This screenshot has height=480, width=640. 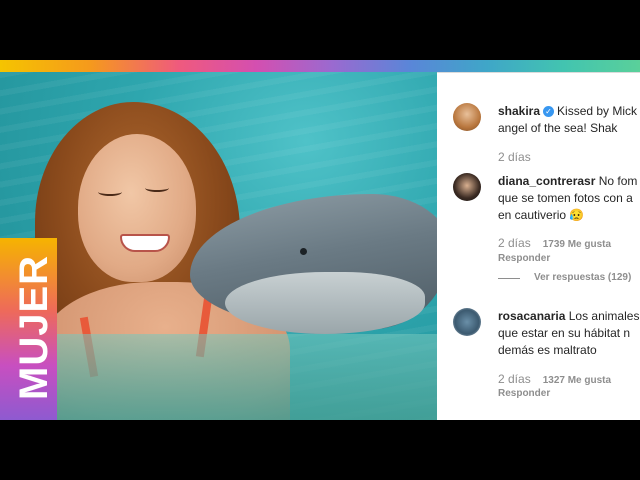 What do you see at coordinates (509, 278) in the screenshot?
I see `view-replies-line` at bounding box center [509, 278].